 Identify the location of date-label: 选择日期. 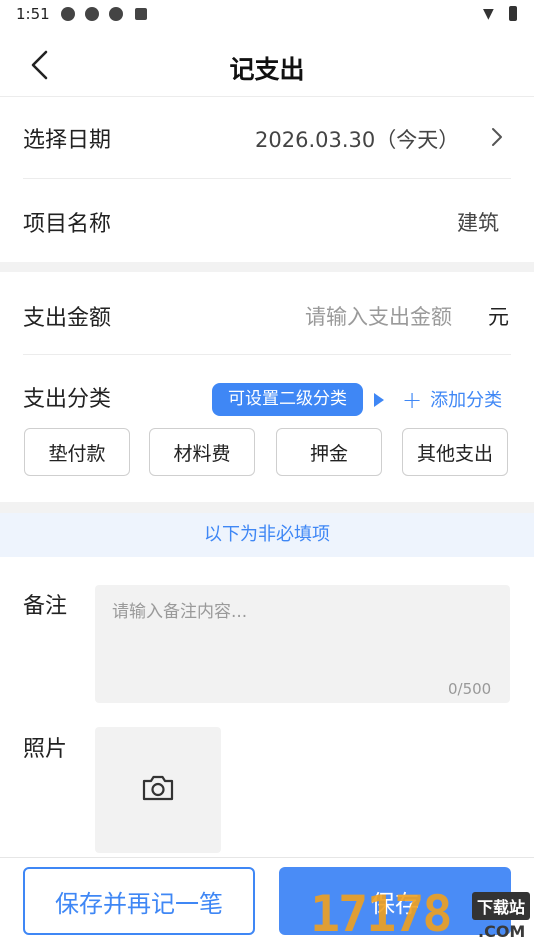
(67, 140).